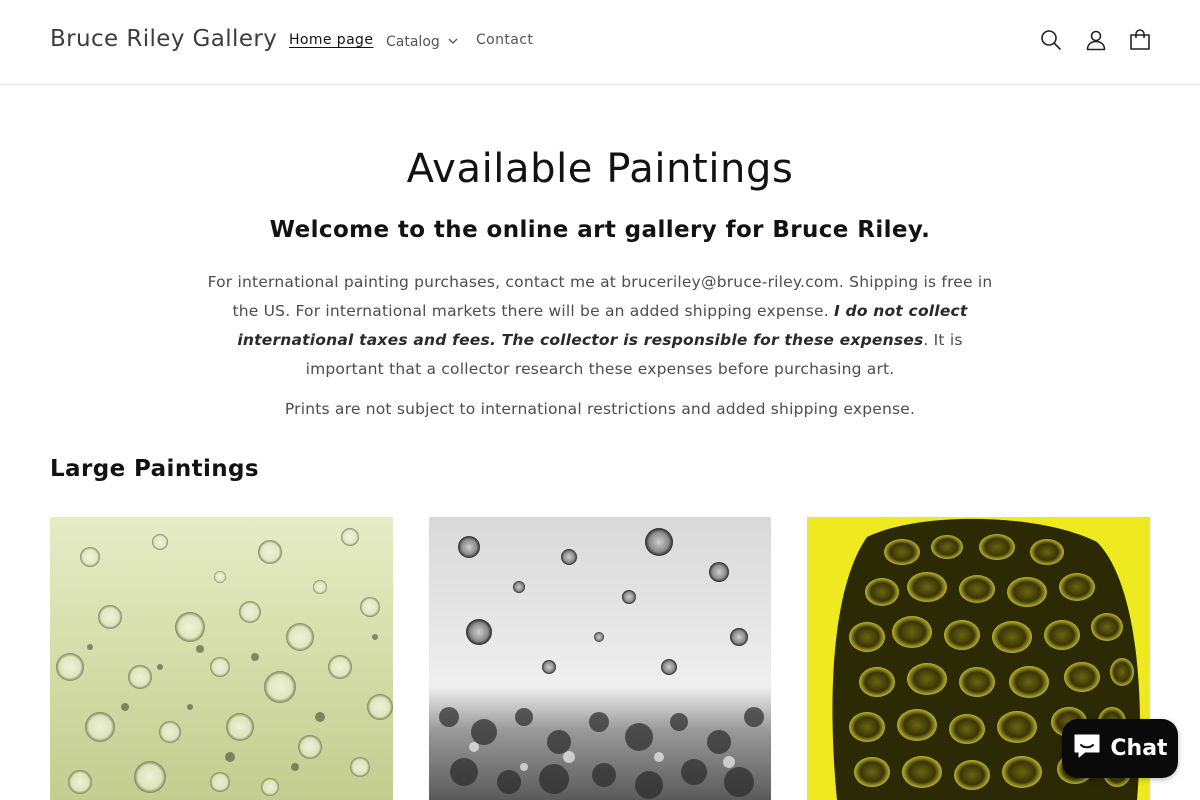  I want to click on chat-label: Chat, so click(1139, 748).